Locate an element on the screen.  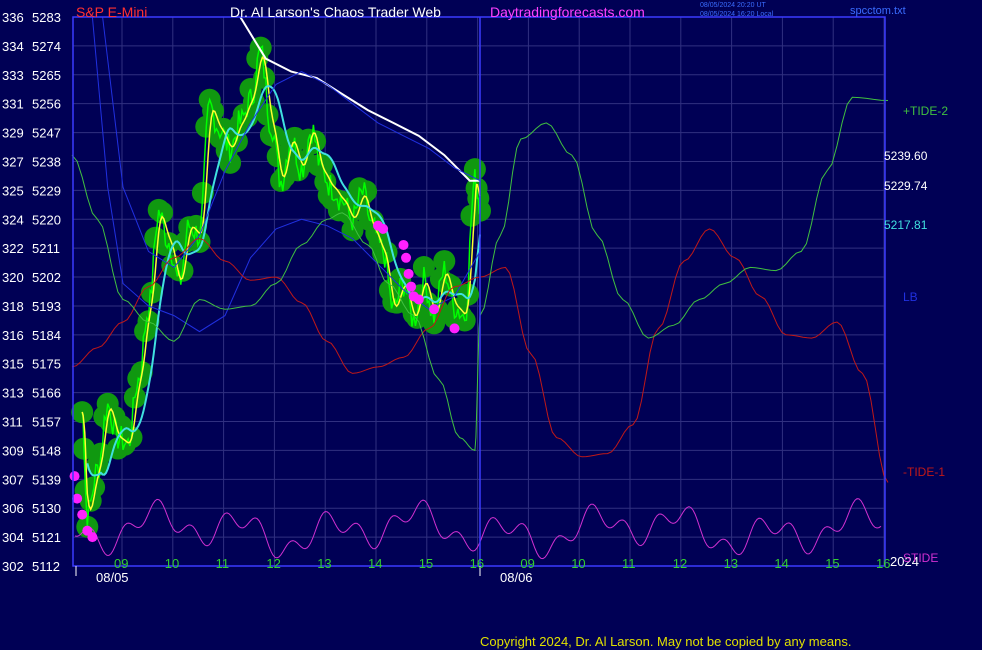
y-tick-price: 5283 is located at coordinates (46, 17).